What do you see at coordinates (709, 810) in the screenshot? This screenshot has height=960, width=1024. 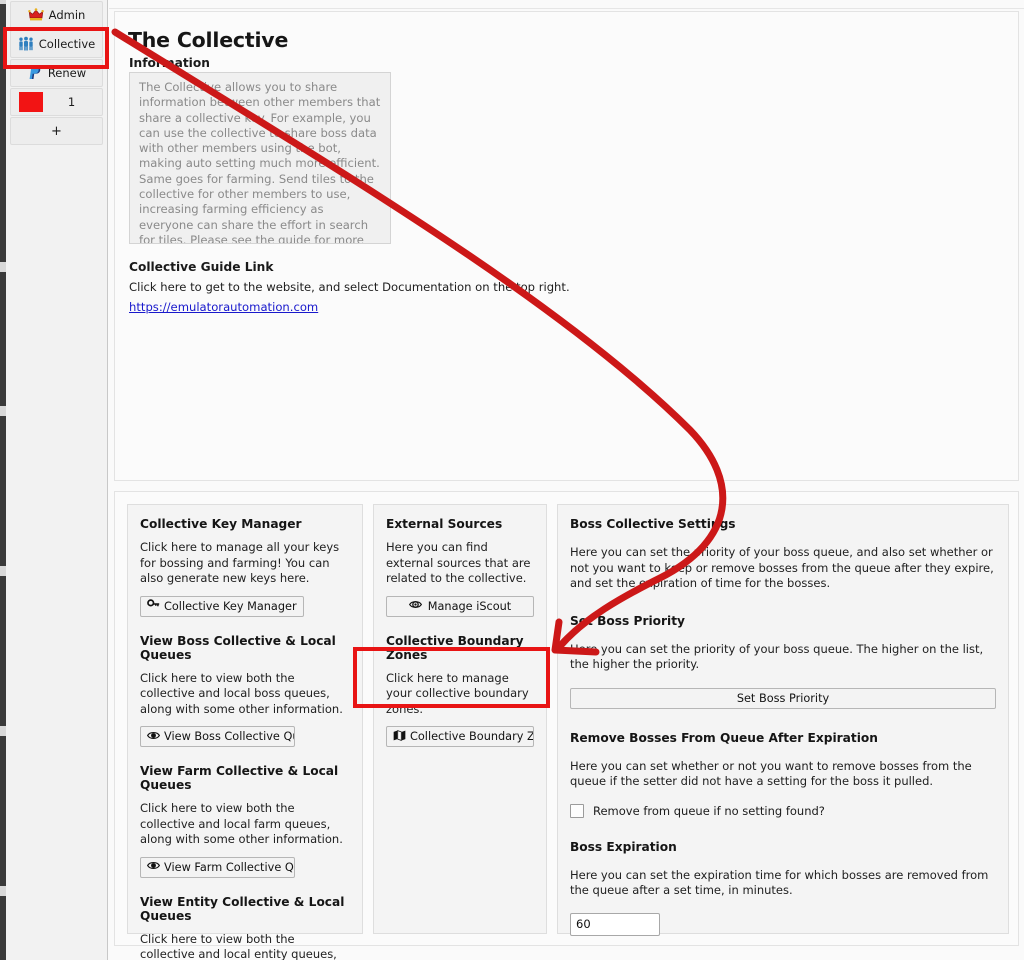 I see `remove-from-queue-label: Remove from queue if no setting found?` at bounding box center [709, 810].